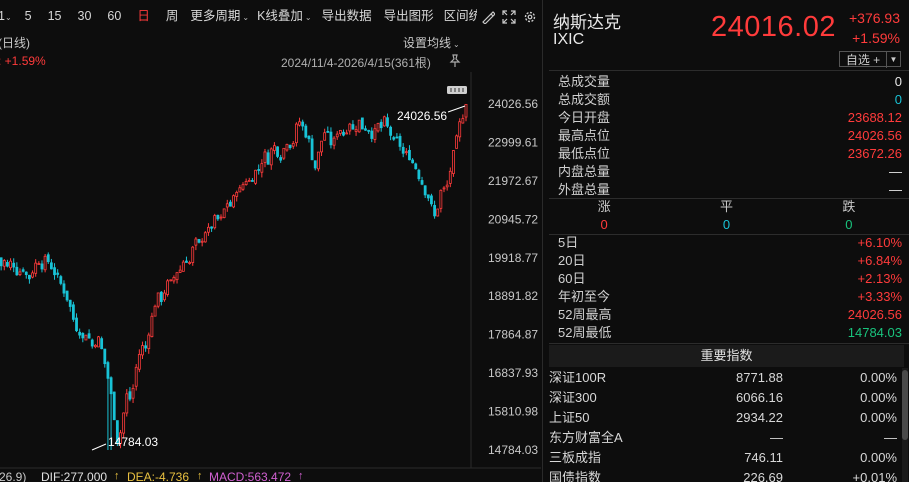 Image resolution: width=909 pixels, height=482 pixels. I want to click on stat-value: +6.10%, so click(879, 242).